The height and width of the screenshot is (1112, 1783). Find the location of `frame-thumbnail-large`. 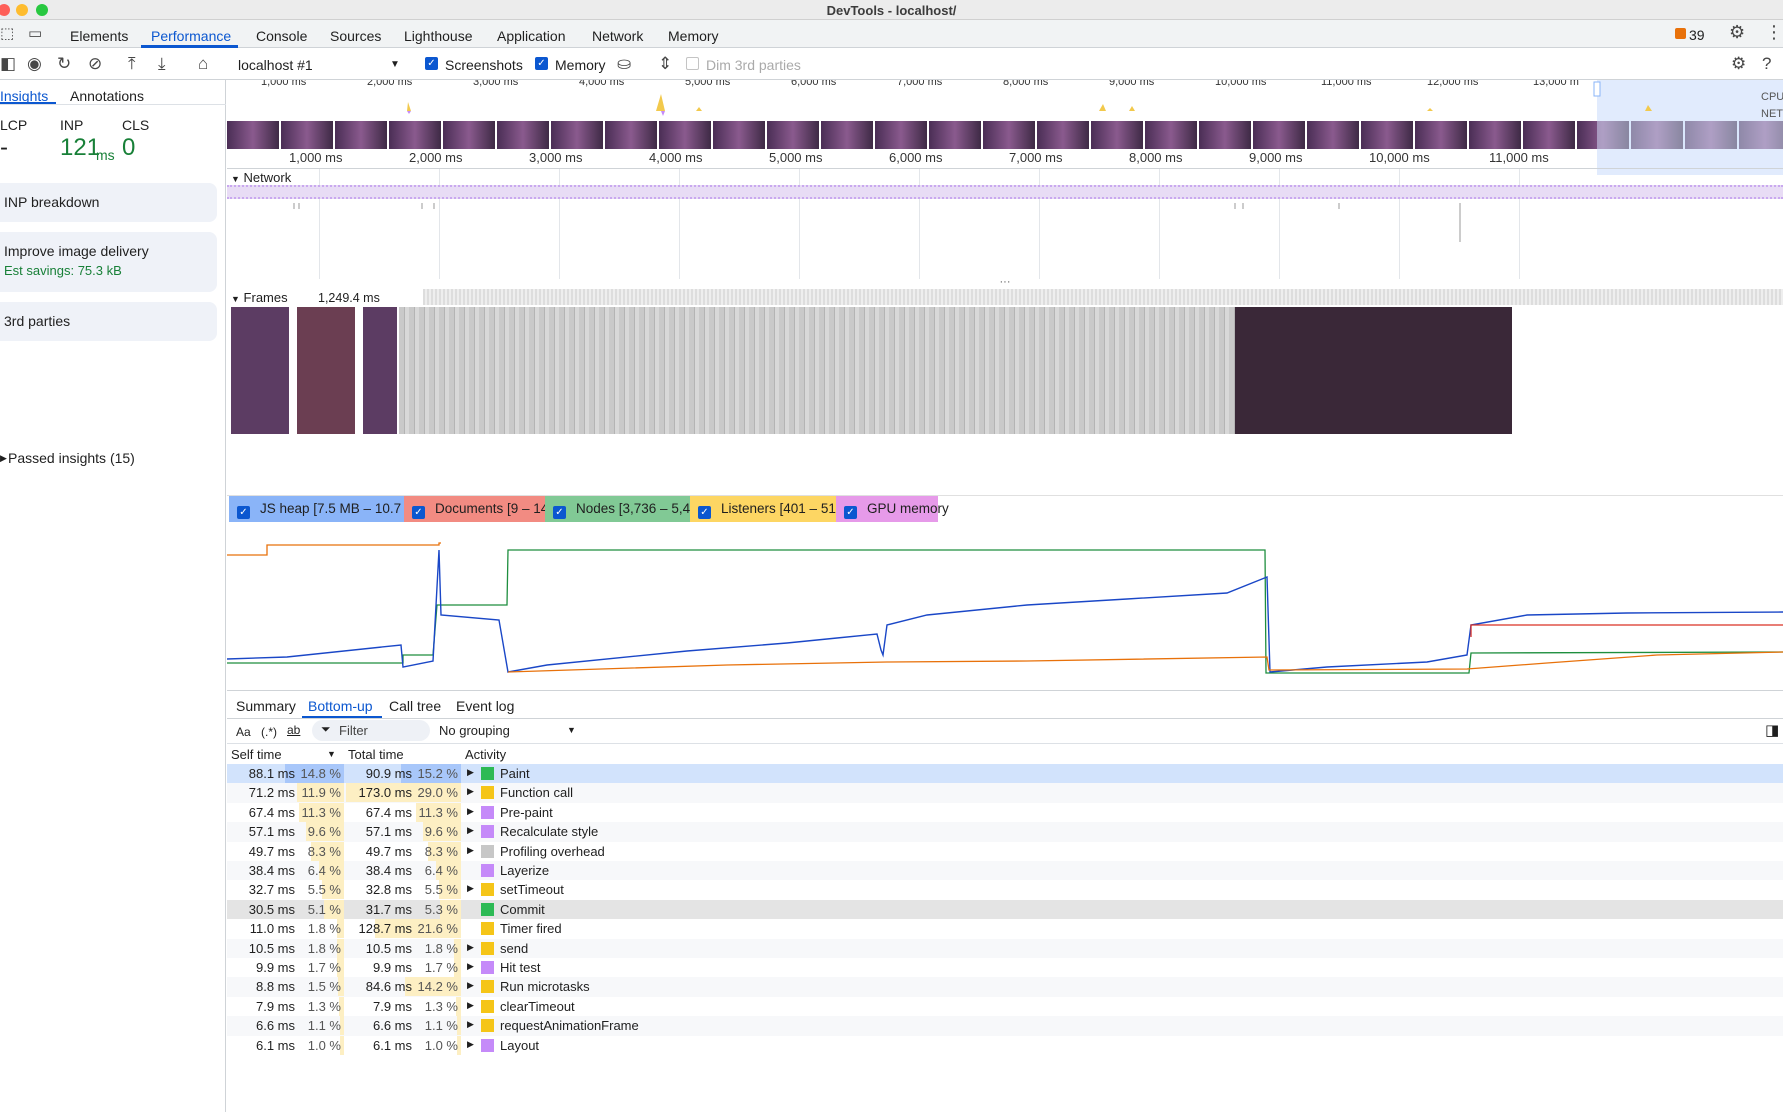

frame-thumbnail-large is located at coordinates (1373, 370).